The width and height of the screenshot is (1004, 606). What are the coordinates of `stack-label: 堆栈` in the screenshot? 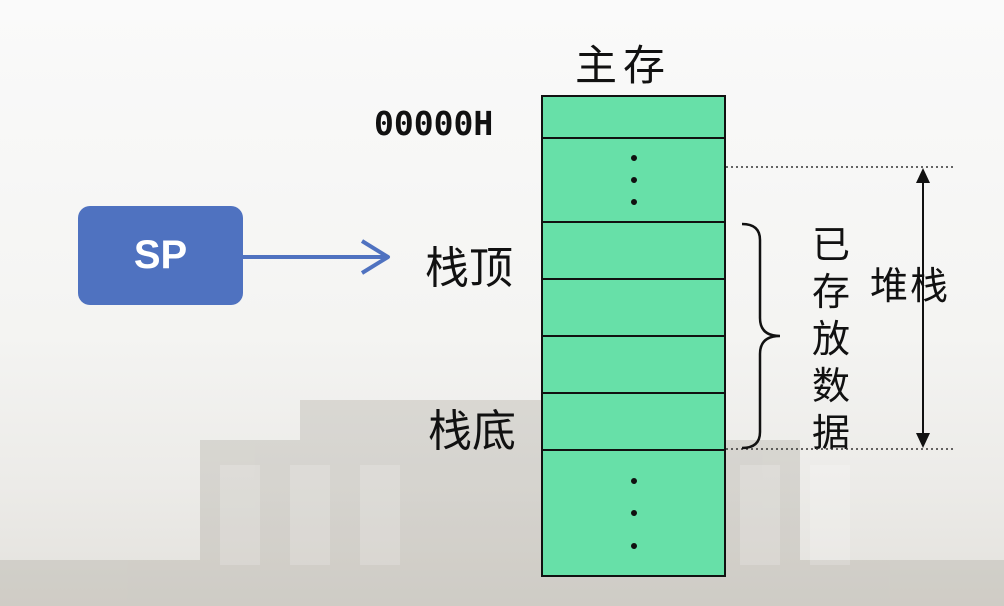 It's located at (910, 286).